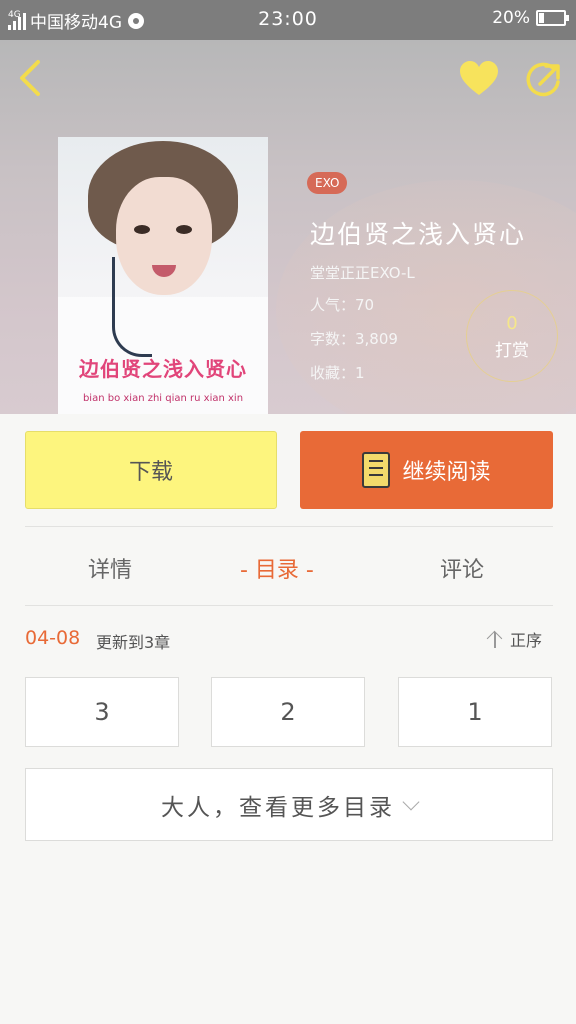 The width and height of the screenshot is (576, 1024). What do you see at coordinates (544, 80) in the screenshot?
I see `share-icon` at bounding box center [544, 80].